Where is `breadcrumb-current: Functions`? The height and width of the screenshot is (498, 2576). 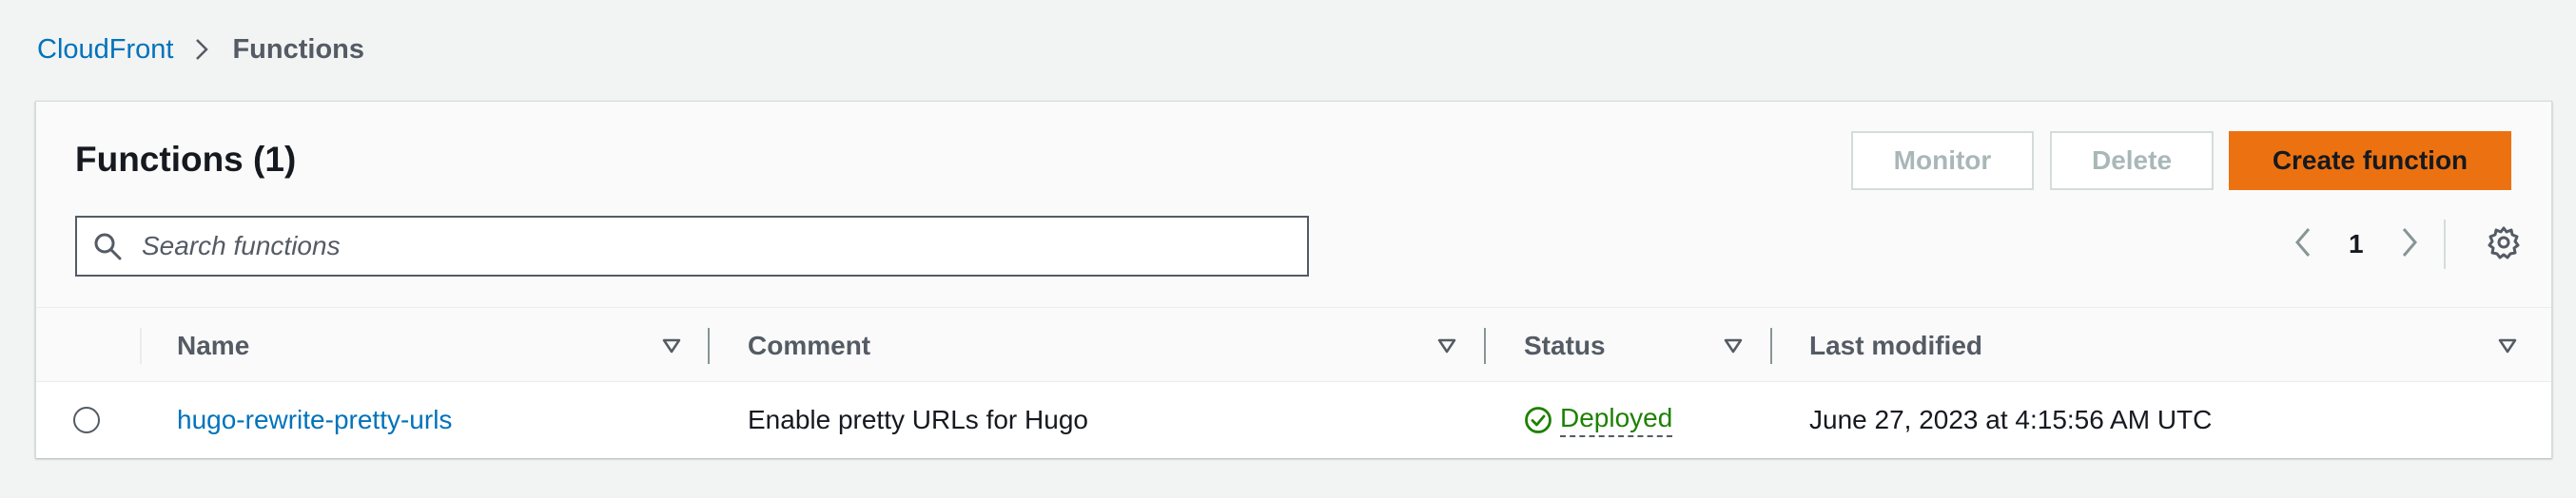
breadcrumb-current: Functions is located at coordinates (298, 49).